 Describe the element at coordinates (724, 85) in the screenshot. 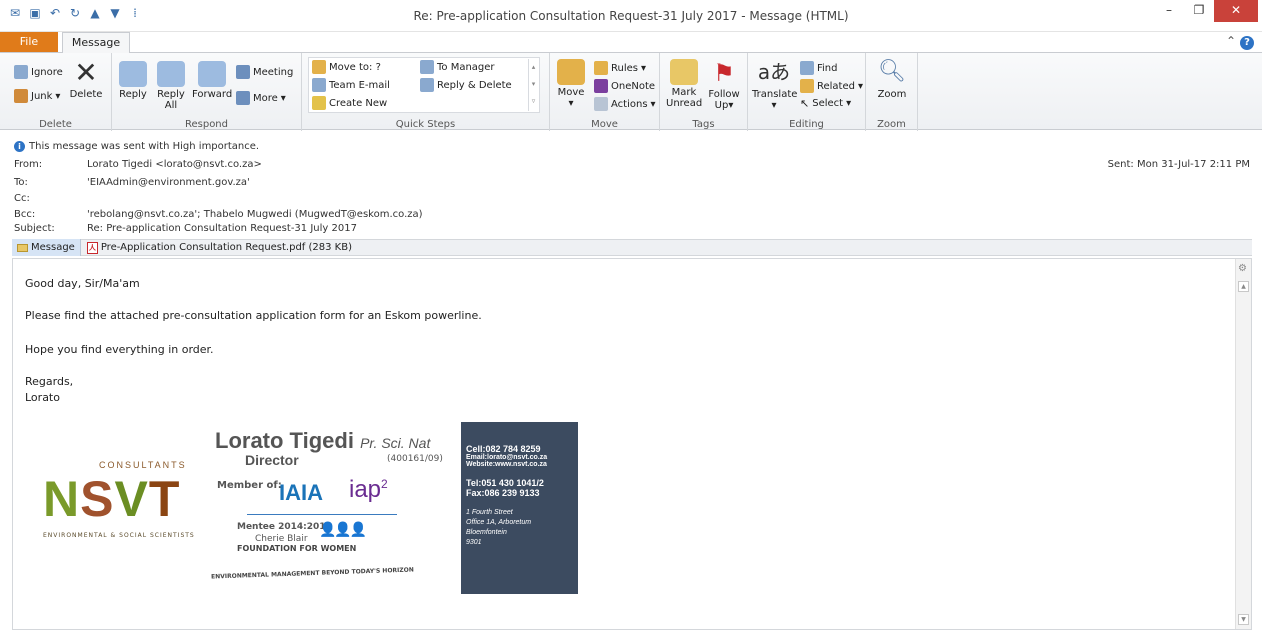

I see `follow-up-button: ⚑ Follow Up▾` at that location.